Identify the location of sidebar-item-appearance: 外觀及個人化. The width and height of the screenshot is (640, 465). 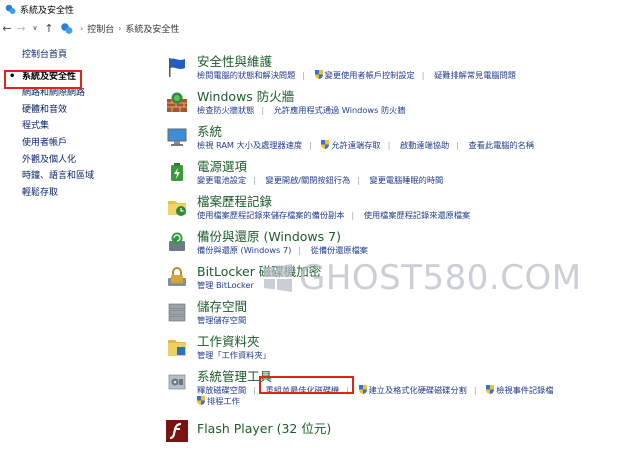
(75, 160).